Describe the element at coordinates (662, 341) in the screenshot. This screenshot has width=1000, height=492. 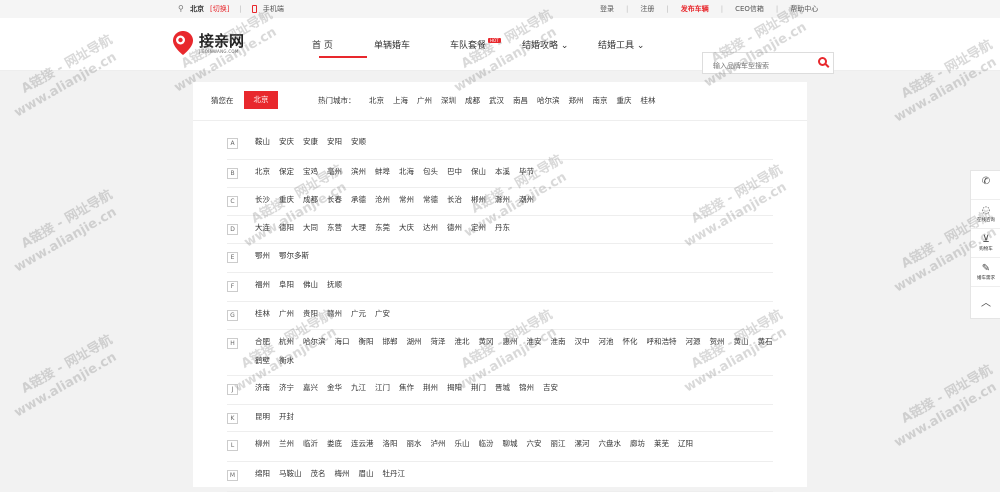
I see `city-link: 呼和浩特` at that location.